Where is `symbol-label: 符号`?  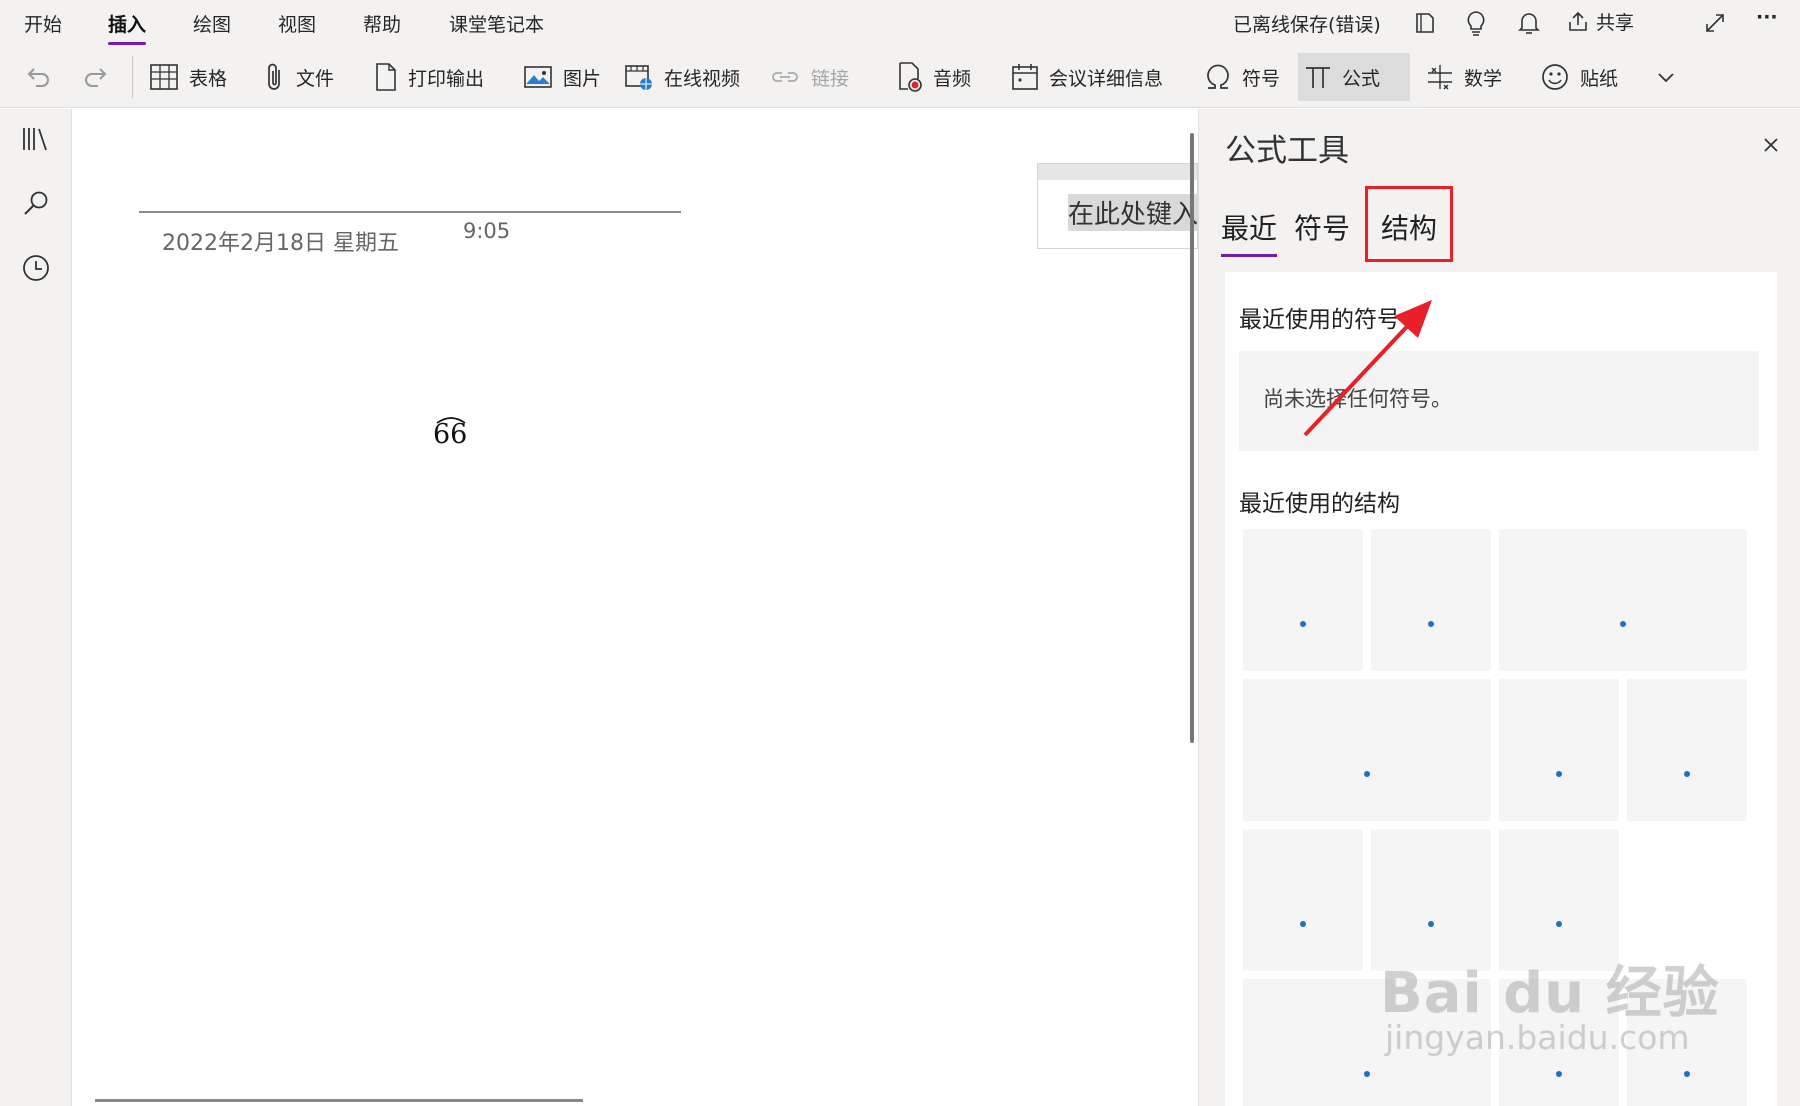 symbol-label: 符号 is located at coordinates (1261, 78).